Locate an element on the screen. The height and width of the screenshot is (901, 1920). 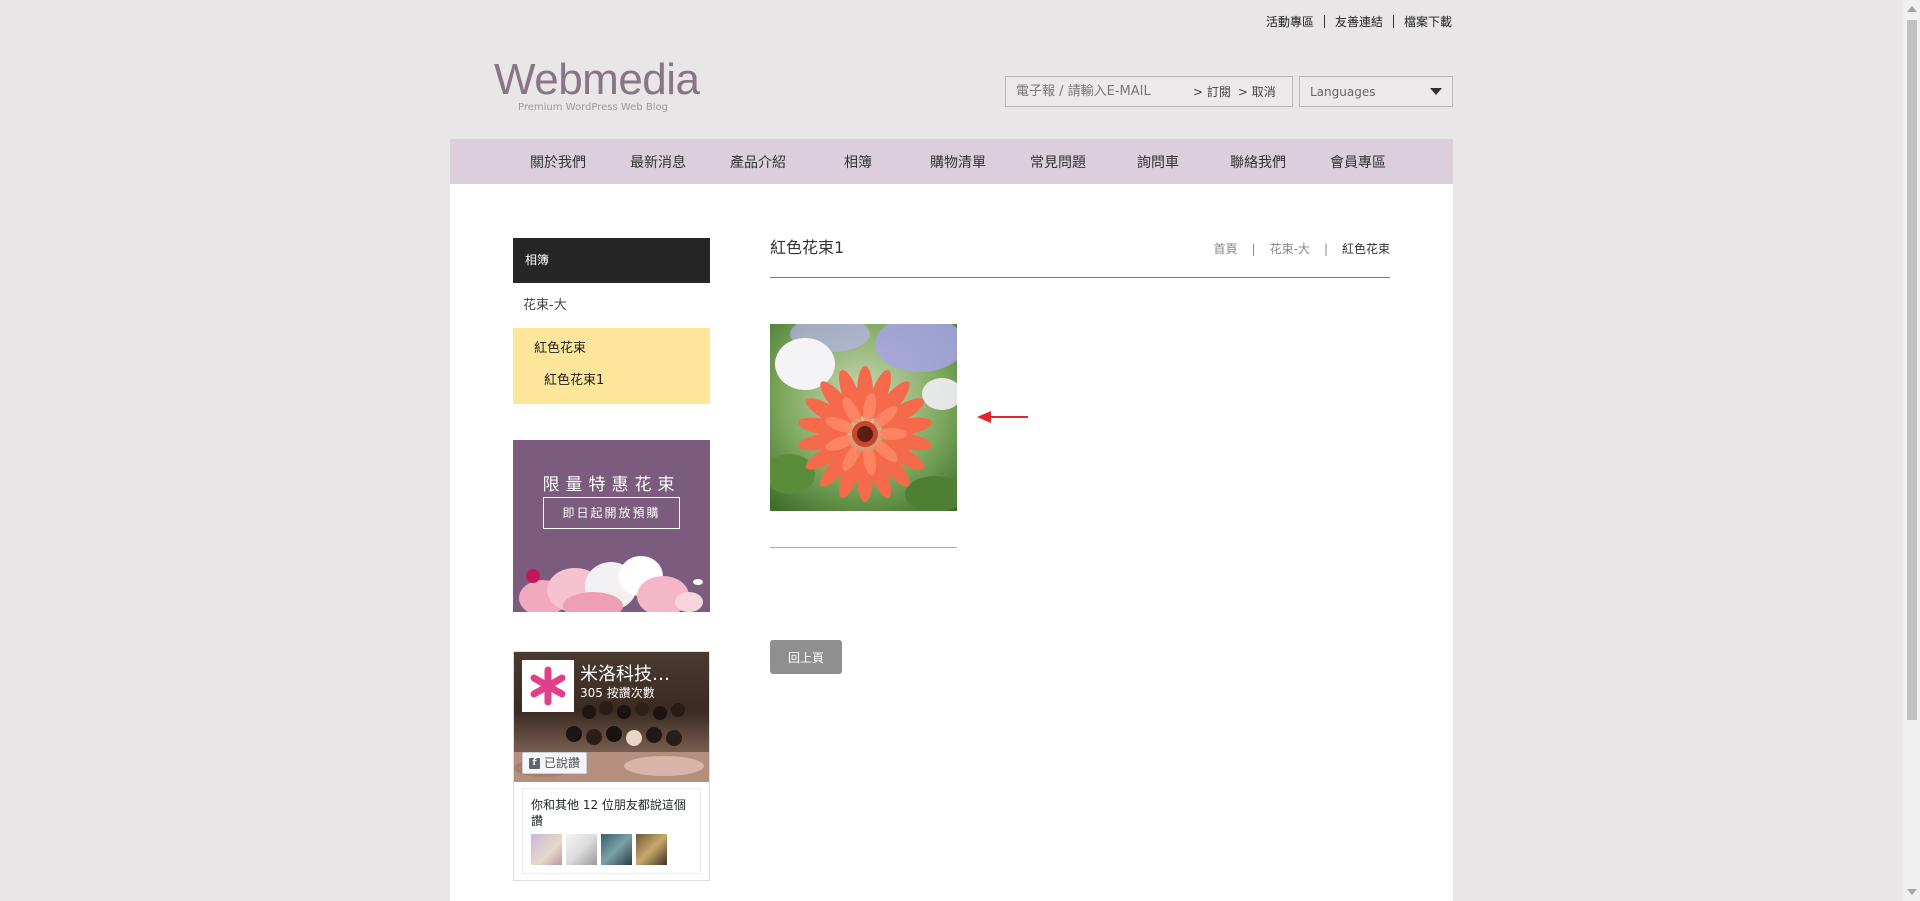
flower-photo is located at coordinates (863, 417).